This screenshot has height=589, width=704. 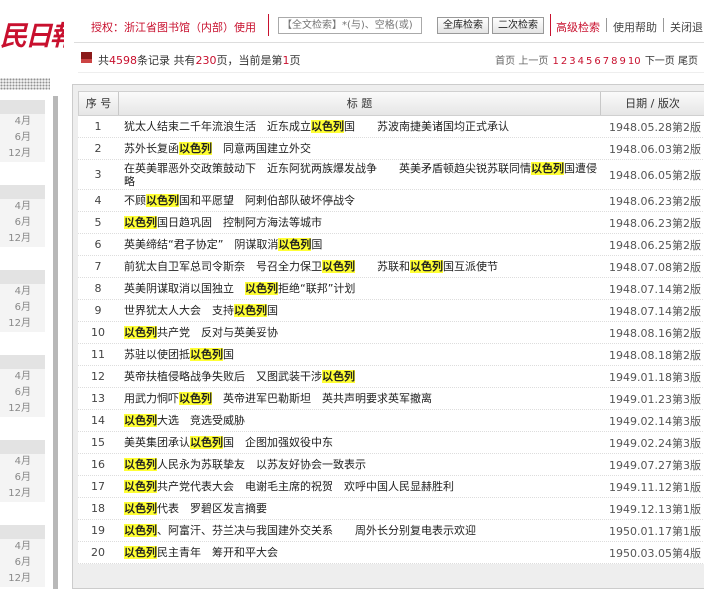 What do you see at coordinates (687, 27) in the screenshot?
I see `close-exit-link: 关闭退出` at bounding box center [687, 27].